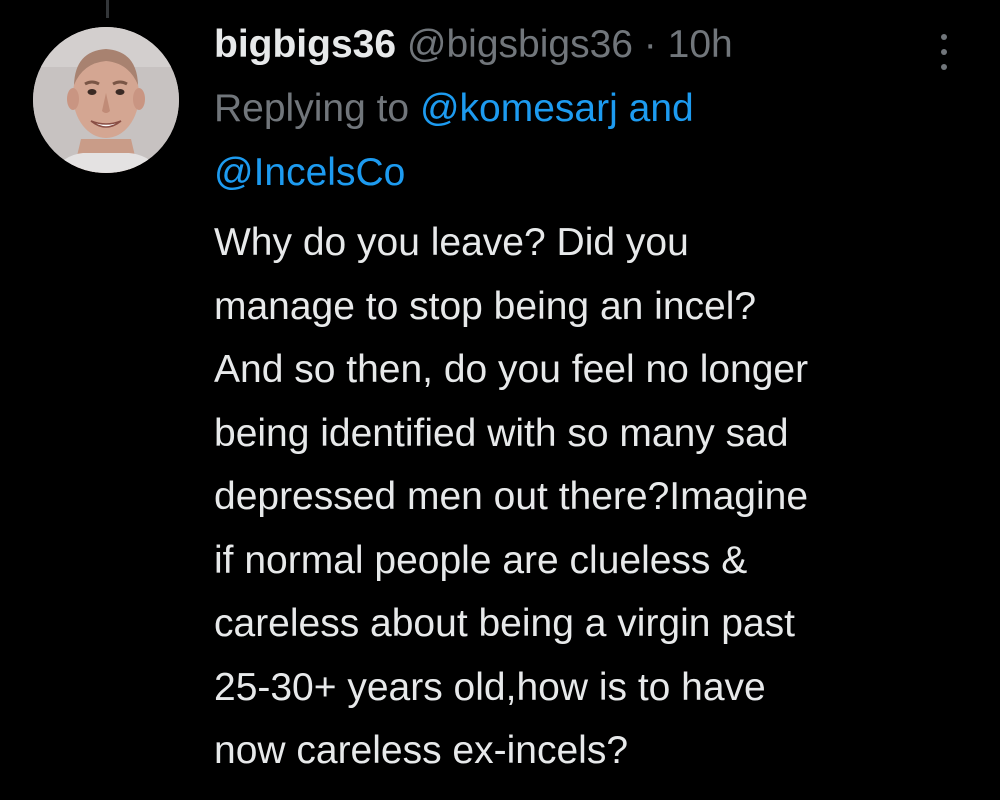 This screenshot has width=1000, height=800. What do you see at coordinates (107, 9) in the screenshot?
I see `thread-connector-line` at bounding box center [107, 9].